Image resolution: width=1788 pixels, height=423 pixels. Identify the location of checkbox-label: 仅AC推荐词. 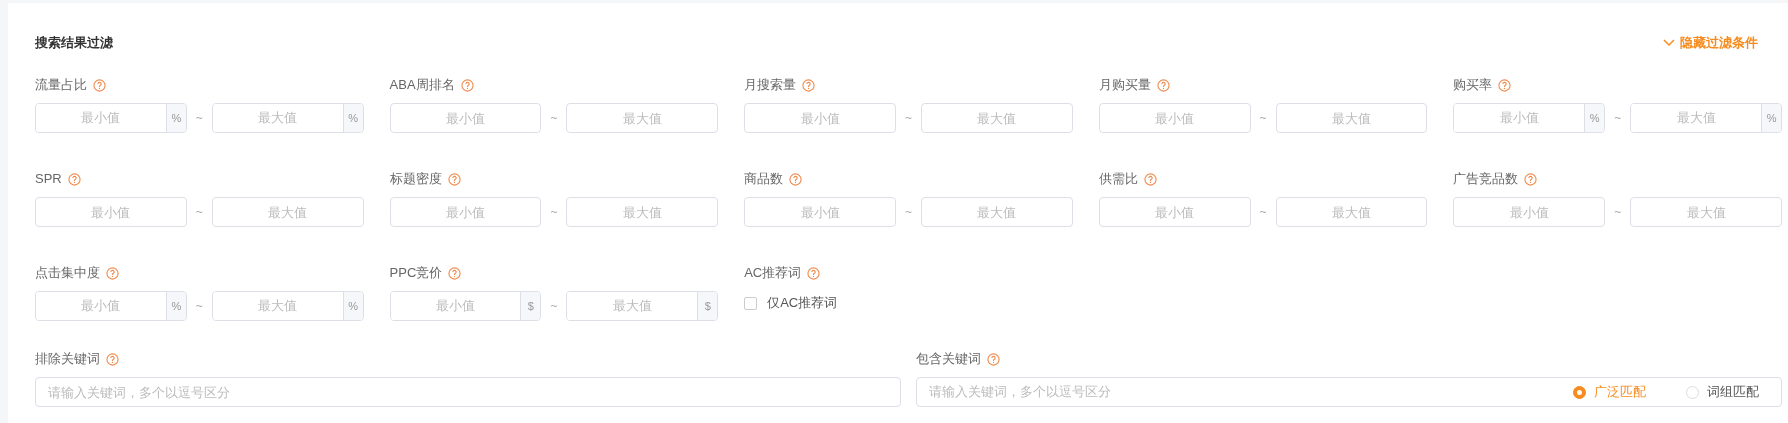
(802, 303).